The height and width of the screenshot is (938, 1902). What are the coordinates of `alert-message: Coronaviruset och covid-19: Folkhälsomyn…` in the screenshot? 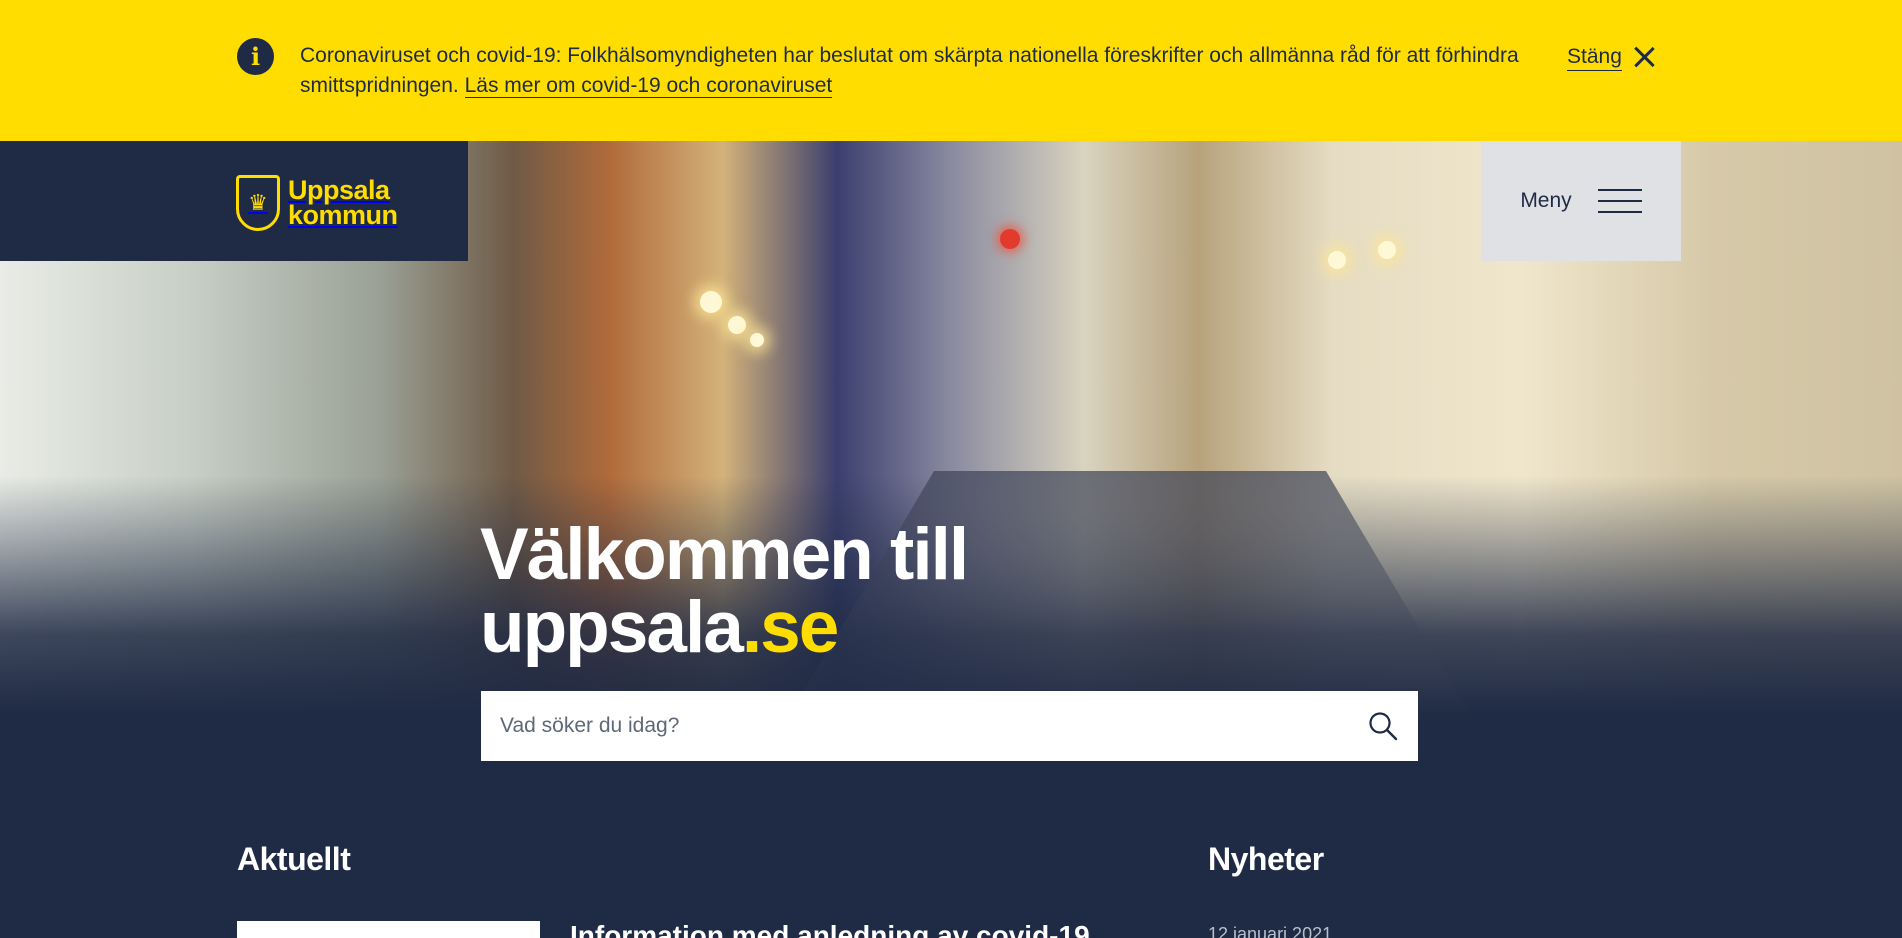 It's located at (925, 71).